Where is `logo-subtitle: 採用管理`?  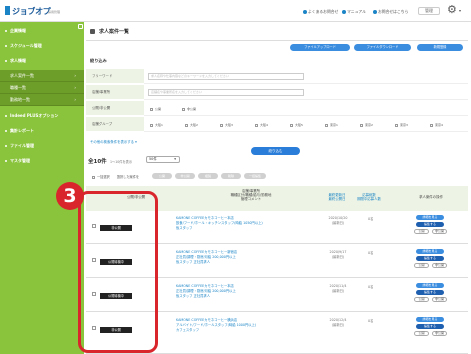
logo-subtitle: 採用管理 is located at coordinates (54, 12).